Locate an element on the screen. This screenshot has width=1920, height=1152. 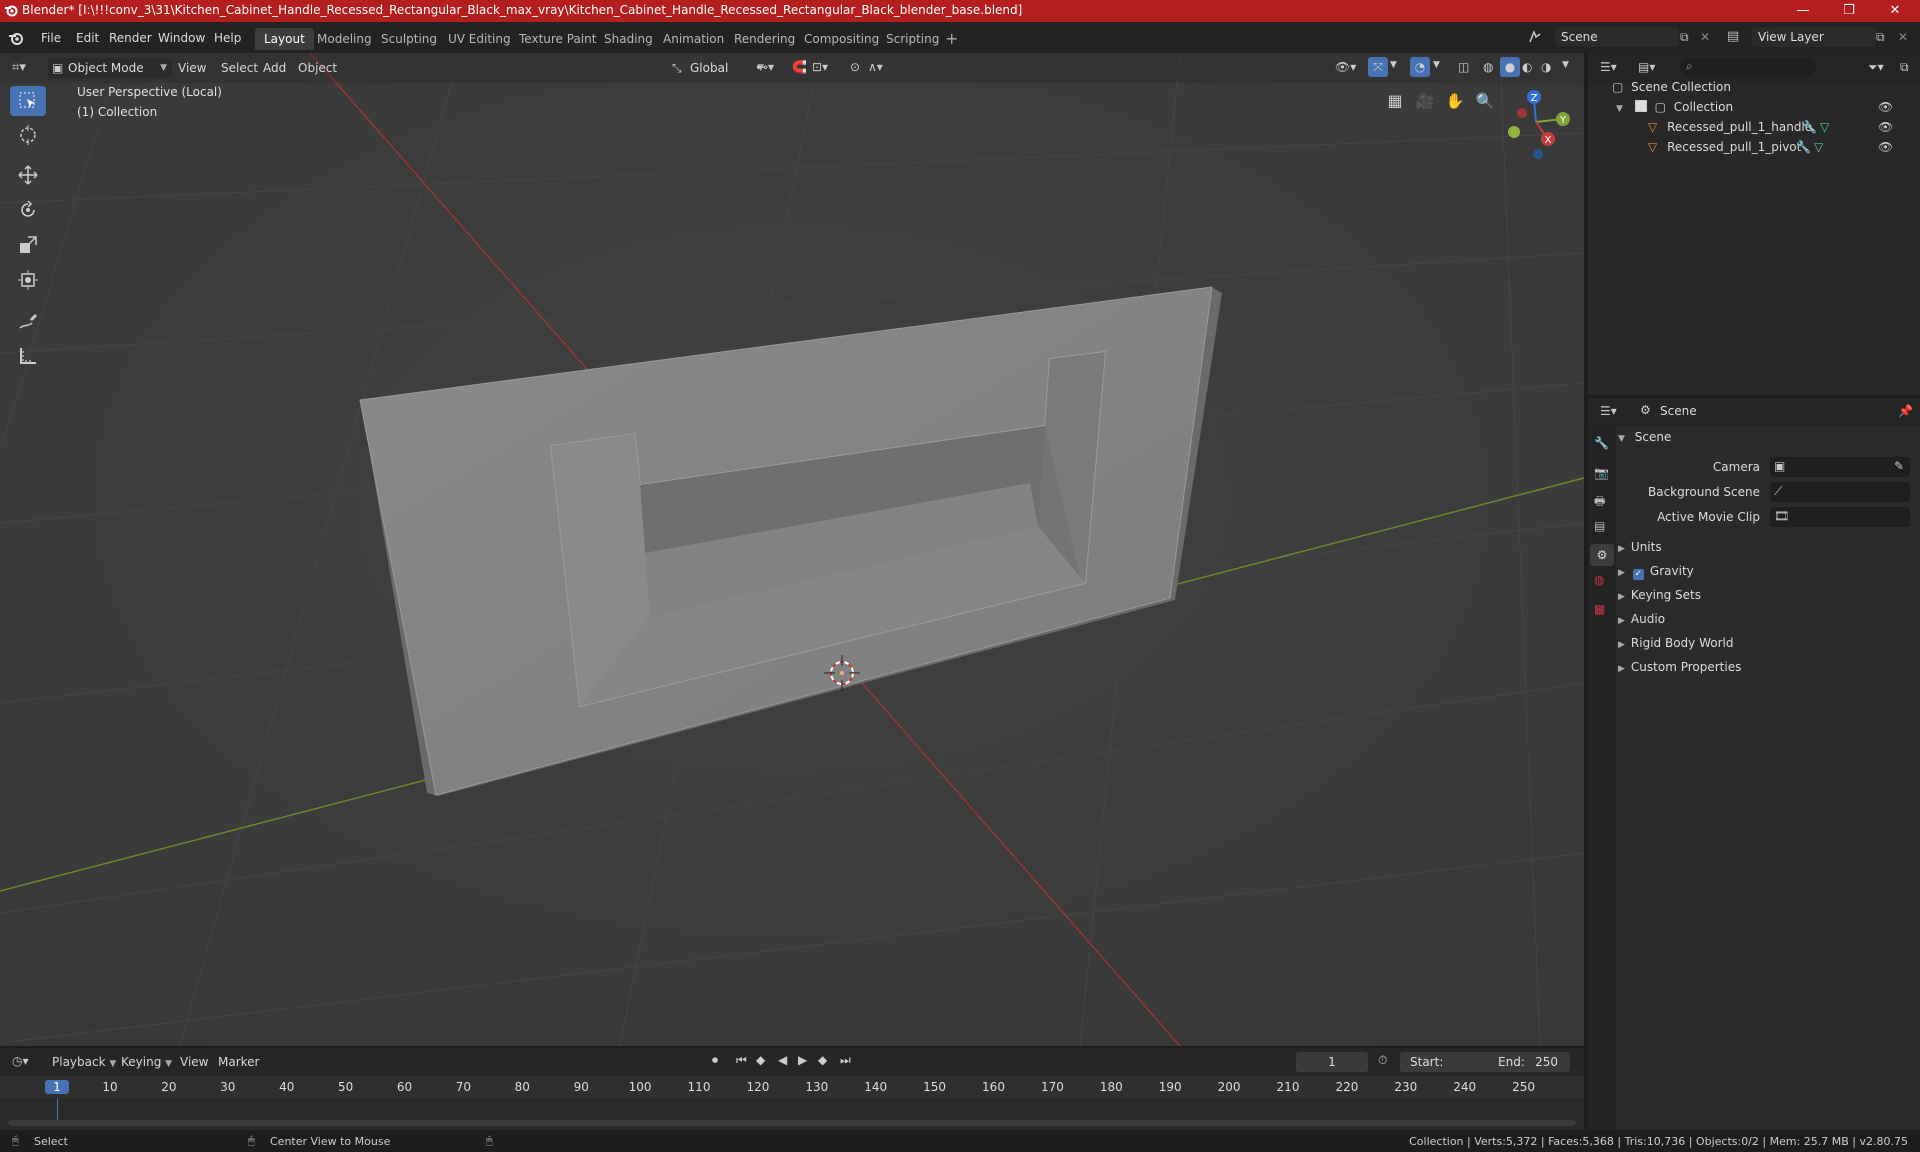
record-icon: ⏺ is located at coordinates (715, 1060).